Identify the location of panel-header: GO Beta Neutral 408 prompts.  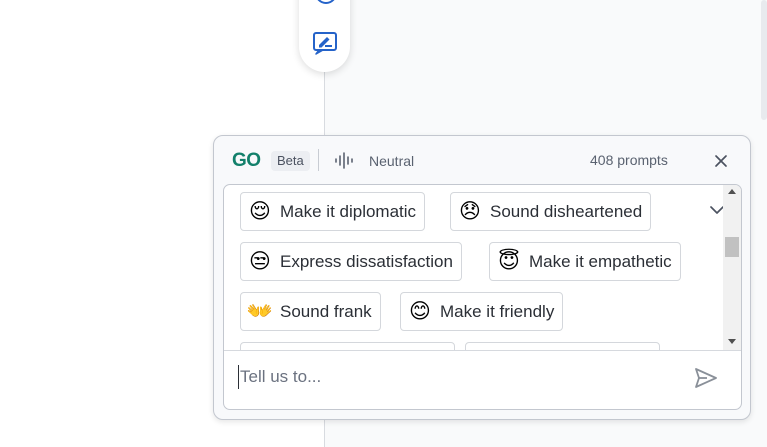
(482, 161).